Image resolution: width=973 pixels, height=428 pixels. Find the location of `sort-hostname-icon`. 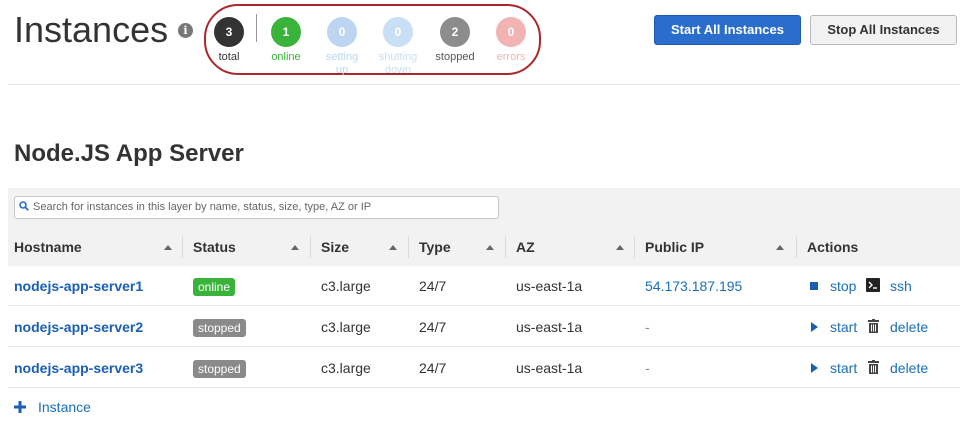

sort-hostname-icon is located at coordinates (168, 247).